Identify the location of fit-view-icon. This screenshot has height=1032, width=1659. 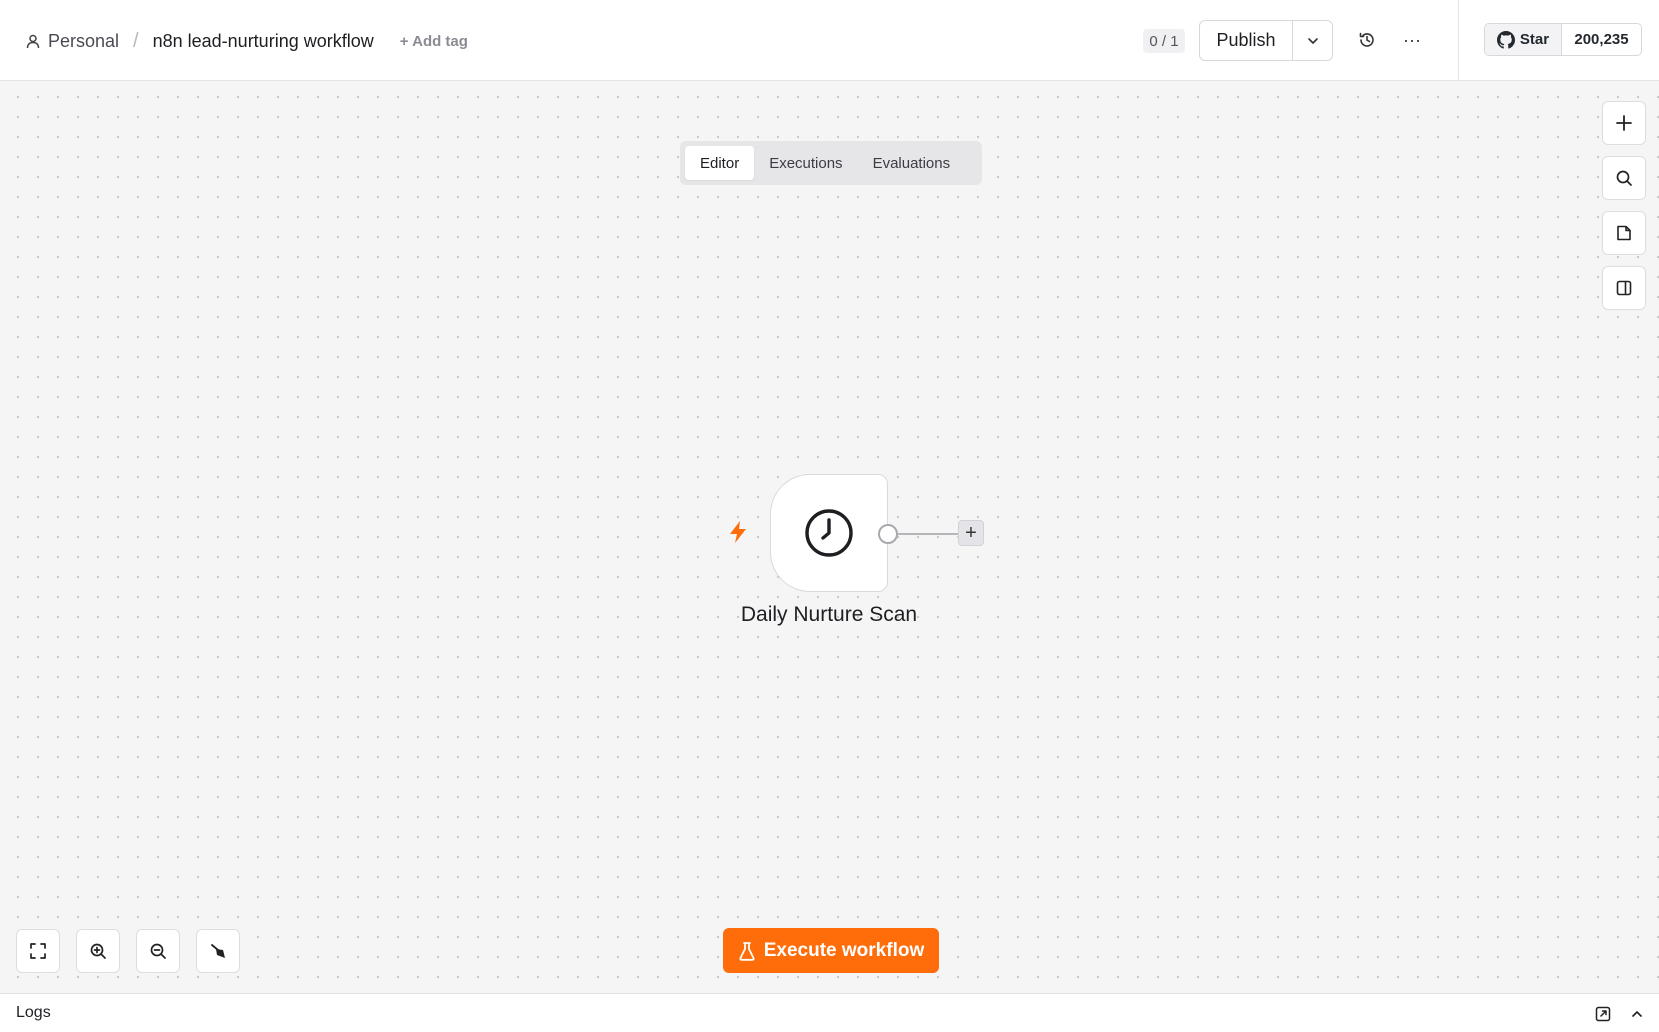
(38, 951).